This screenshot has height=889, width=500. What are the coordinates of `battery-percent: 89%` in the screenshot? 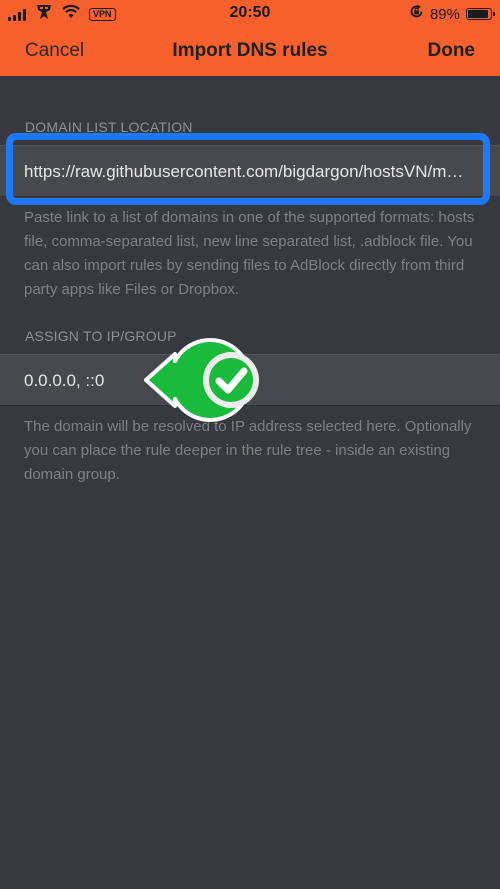 It's located at (444, 14).